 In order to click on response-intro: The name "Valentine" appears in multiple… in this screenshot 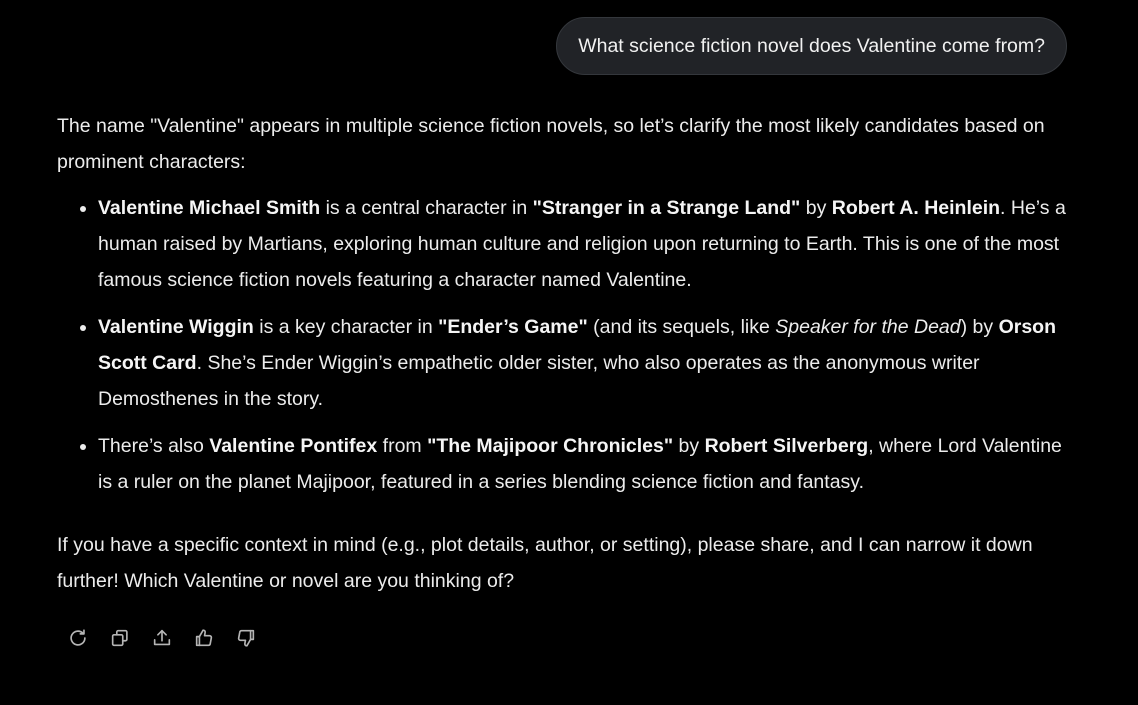, I will do `click(551, 144)`.